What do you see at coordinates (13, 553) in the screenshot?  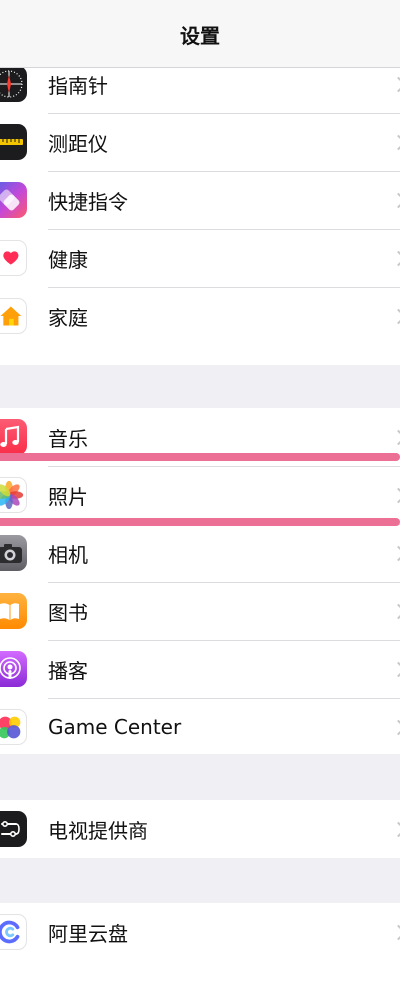 I see `camera-icon` at bounding box center [13, 553].